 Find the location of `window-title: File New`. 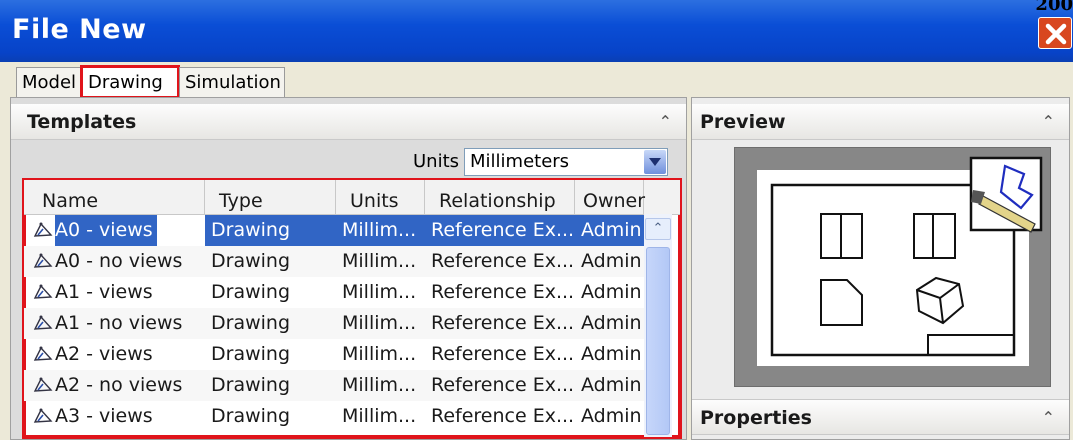

window-title: File New is located at coordinates (79, 29).